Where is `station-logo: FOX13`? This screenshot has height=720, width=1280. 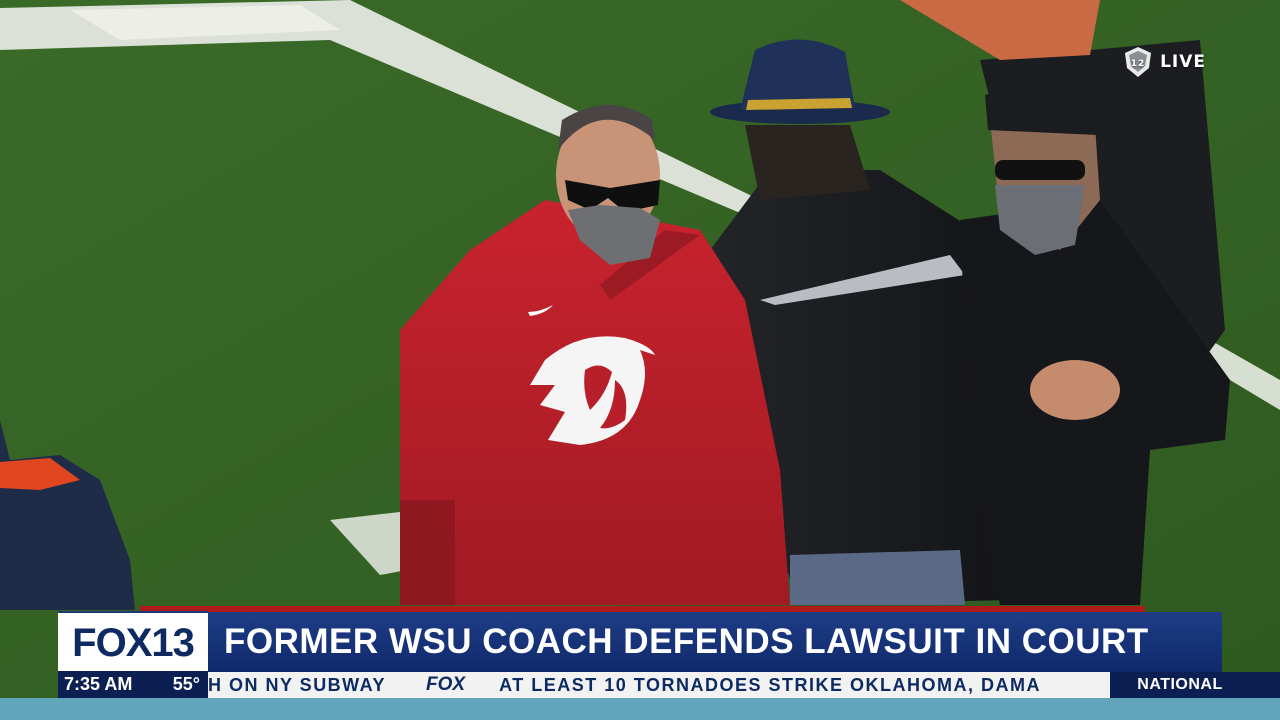 station-logo: FOX13 is located at coordinates (133, 642).